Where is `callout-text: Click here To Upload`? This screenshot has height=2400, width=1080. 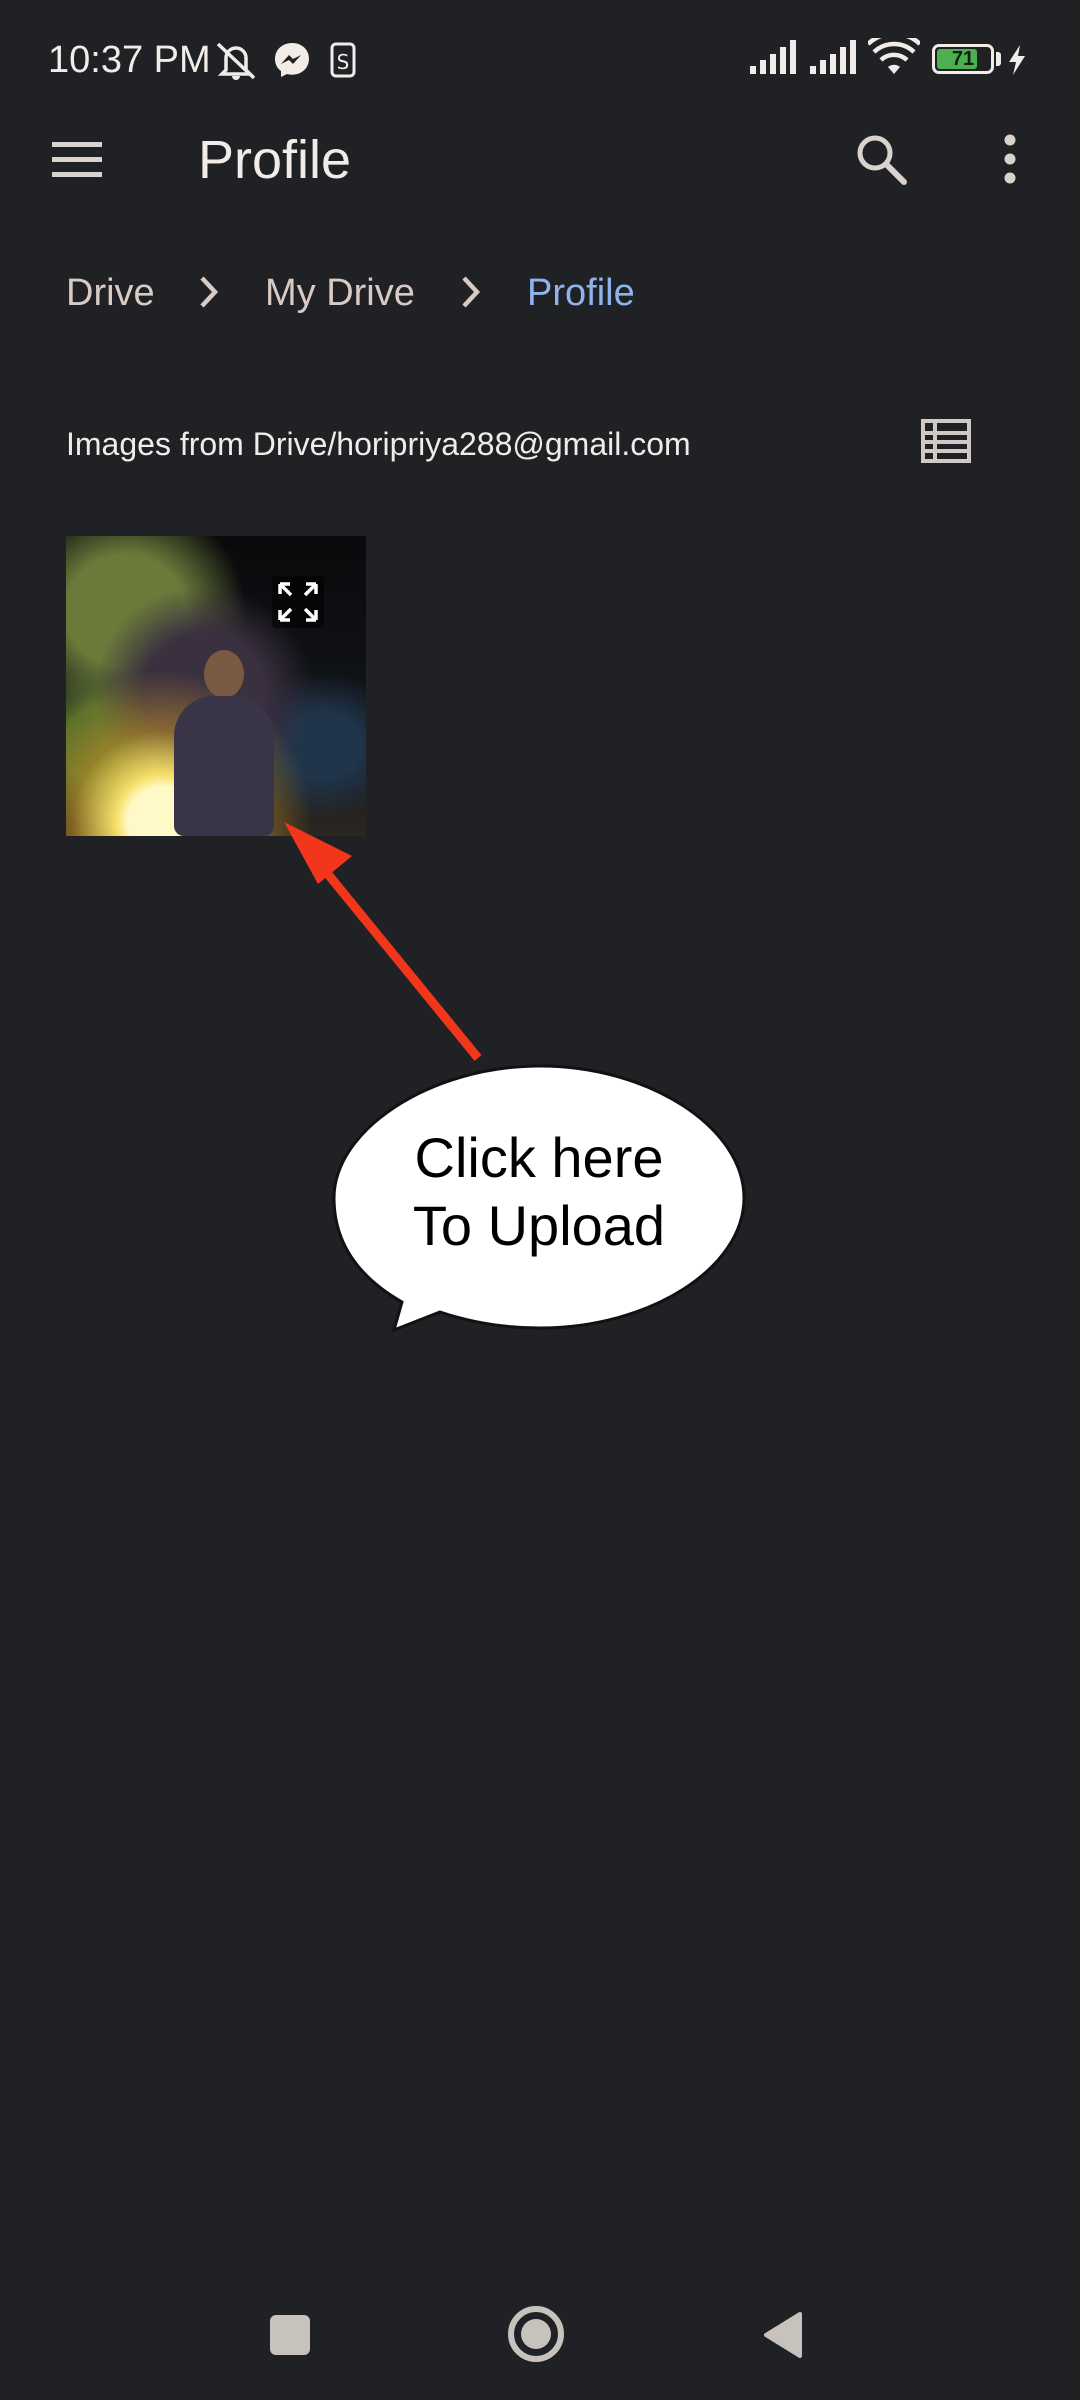 callout-text: Click here To Upload is located at coordinates (539, 1192).